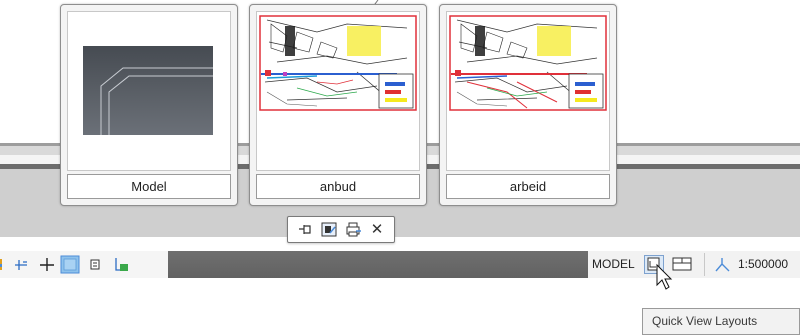 The height and width of the screenshot is (335, 800). Describe the element at coordinates (6, 264) in the screenshot. I see `polar-icon` at that location.